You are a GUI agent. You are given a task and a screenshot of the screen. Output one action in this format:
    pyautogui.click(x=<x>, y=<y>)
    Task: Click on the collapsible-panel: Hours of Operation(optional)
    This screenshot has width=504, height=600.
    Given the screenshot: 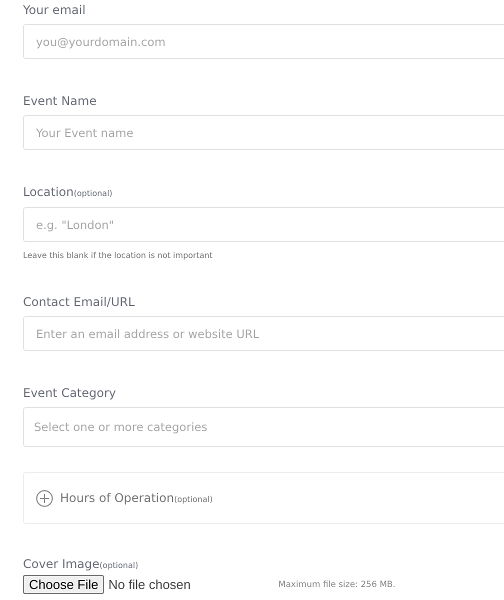 What is the action you would take?
    pyautogui.click(x=263, y=498)
    